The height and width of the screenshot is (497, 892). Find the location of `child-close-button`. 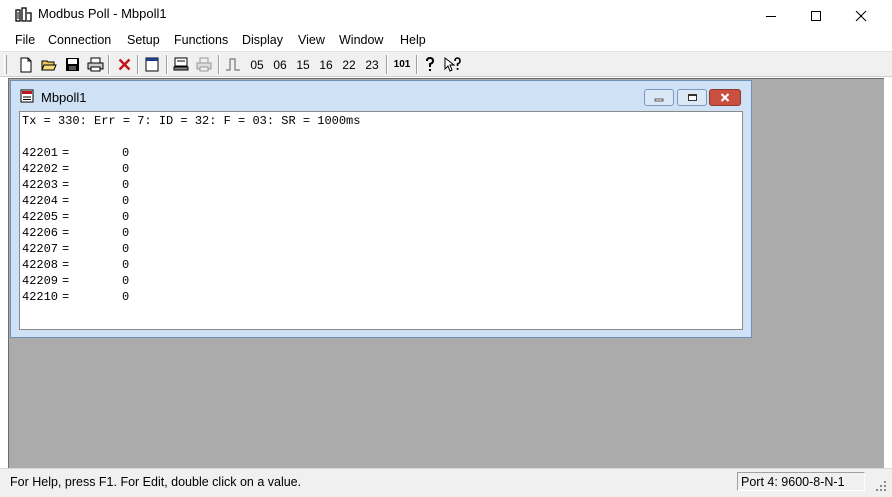

child-close-button is located at coordinates (725, 97).